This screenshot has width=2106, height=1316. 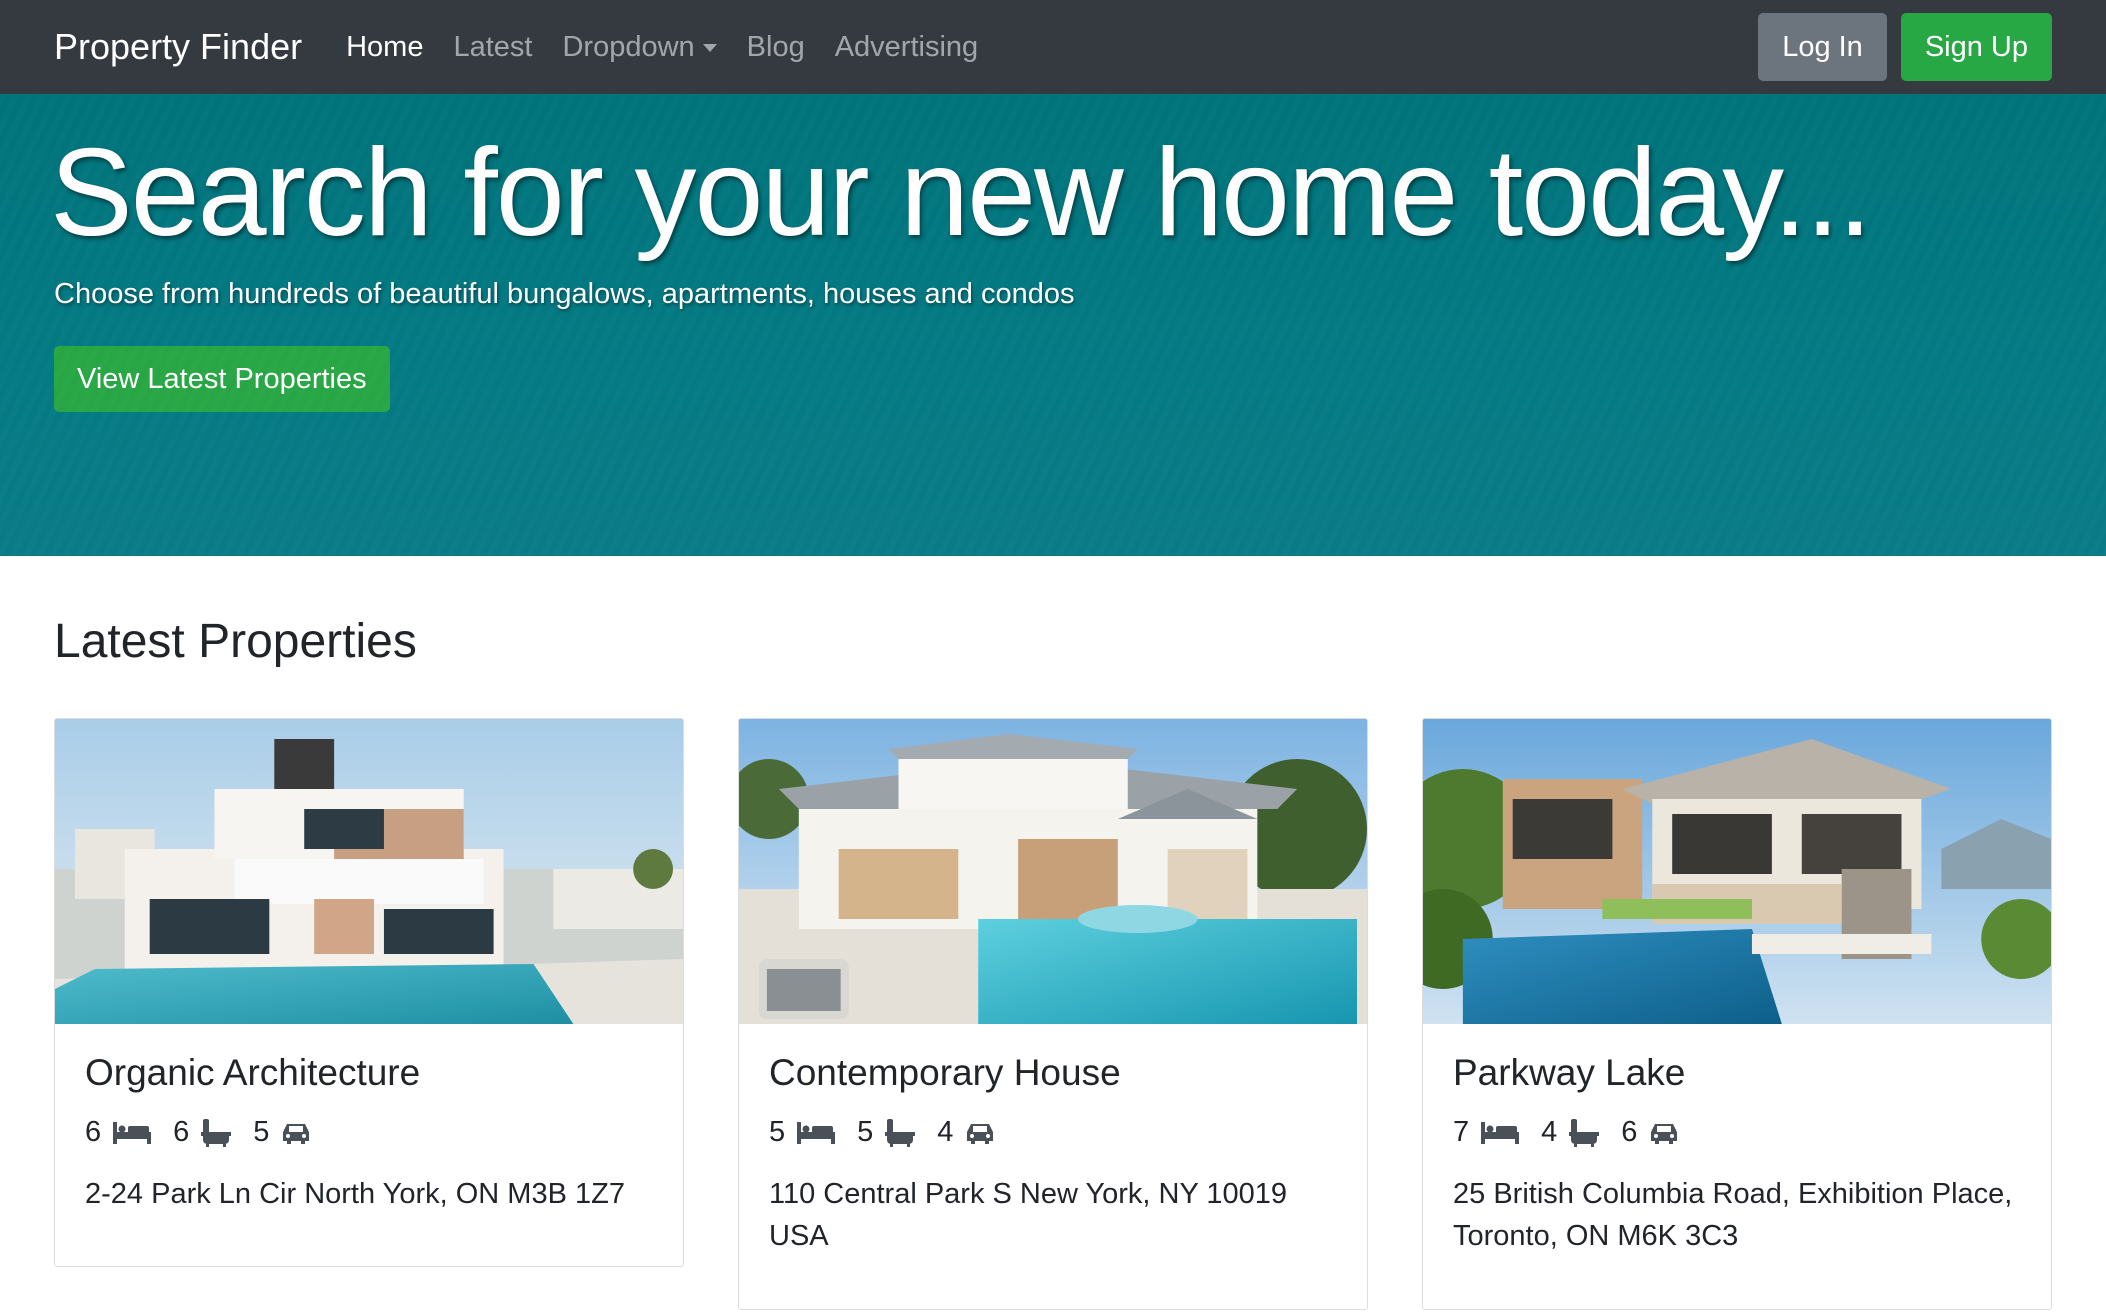 I want to click on nav-latest: Latest, so click(x=492, y=47).